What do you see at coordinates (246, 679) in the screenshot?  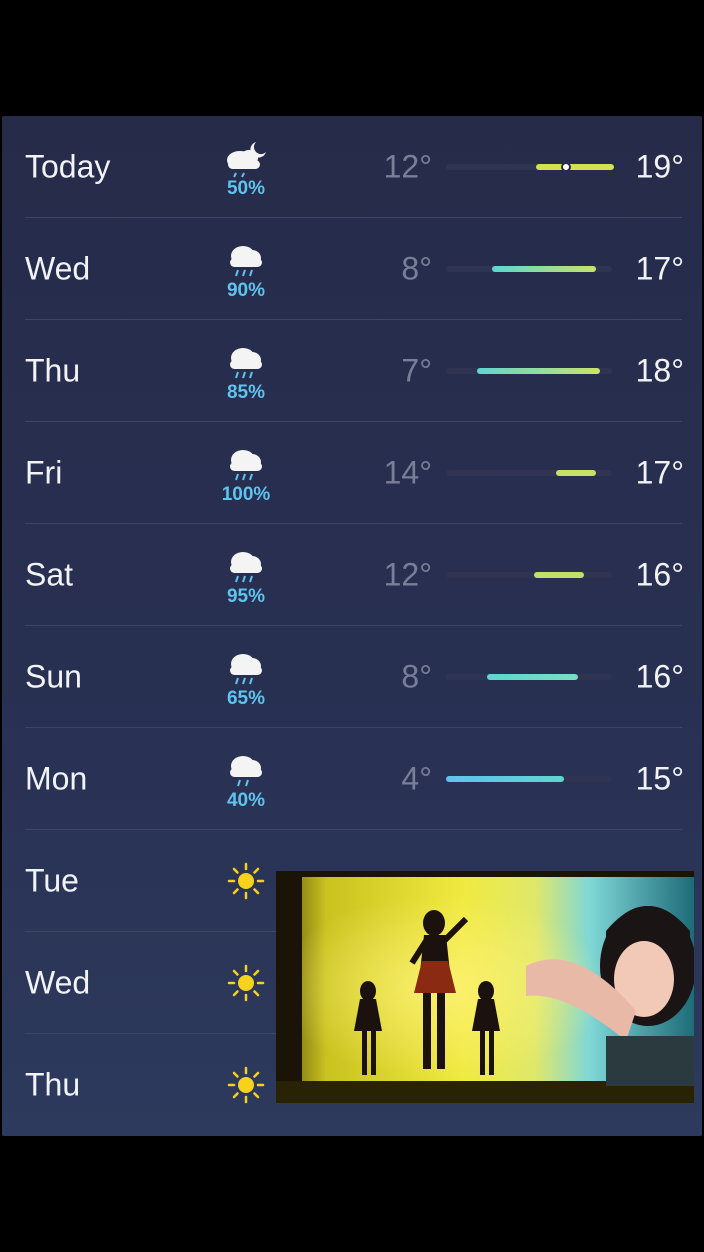 I see `cloud-rain-icon: 65%` at bounding box center [246, 679].